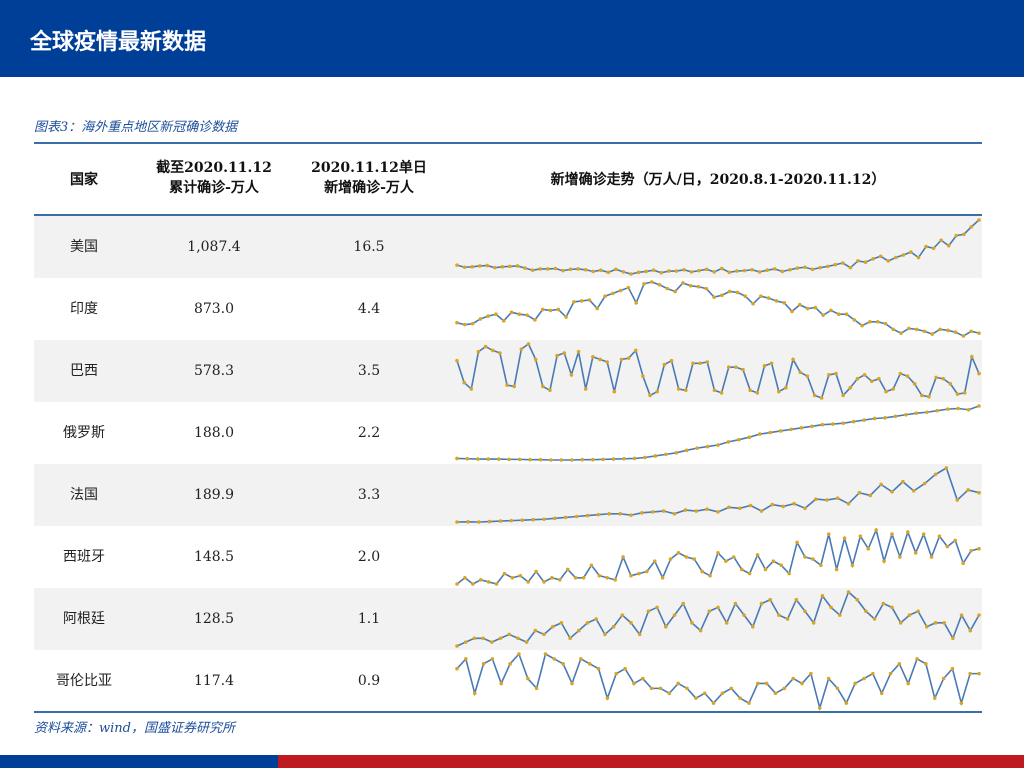 The image size is (1024, 768). I want to click on country-cell: 哥伦比亚, so click(84, 681).